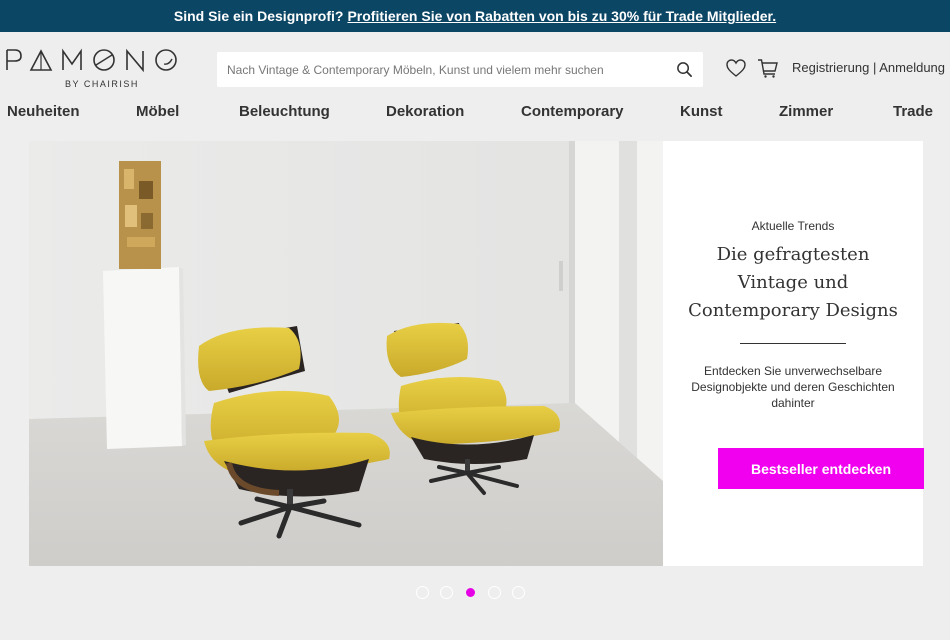 The image size is (950, 640). I want to click on bestseller-cta-button: Bestseller entdecken, so click(821, 468).